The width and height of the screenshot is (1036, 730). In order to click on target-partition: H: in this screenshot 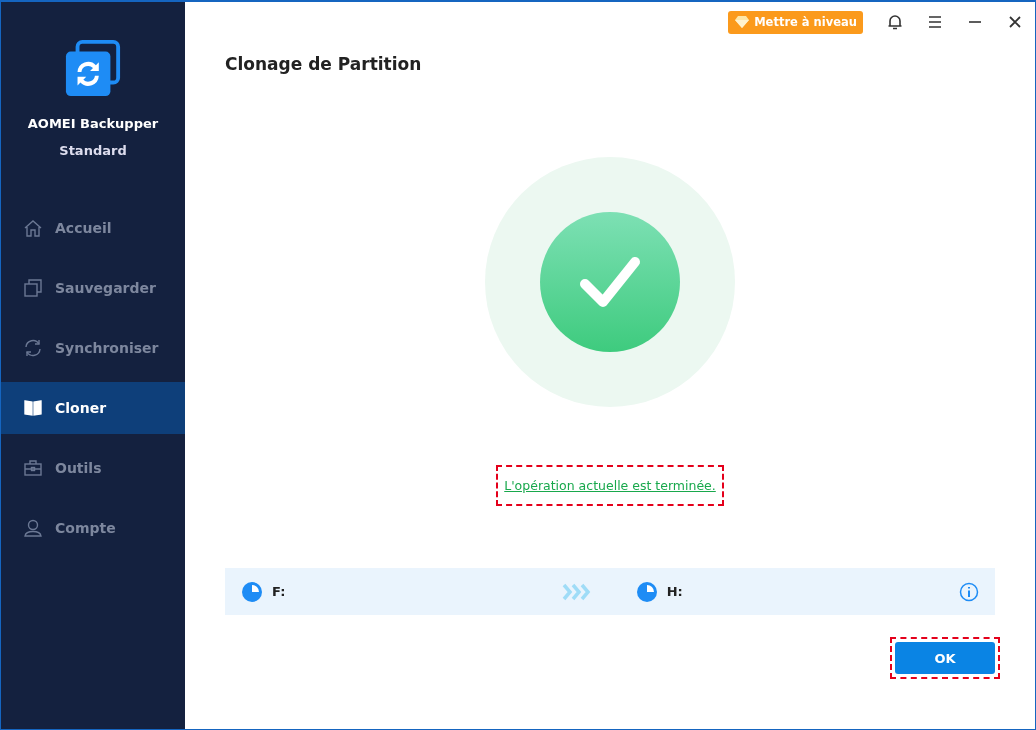, I will do `click(674, 591)`.